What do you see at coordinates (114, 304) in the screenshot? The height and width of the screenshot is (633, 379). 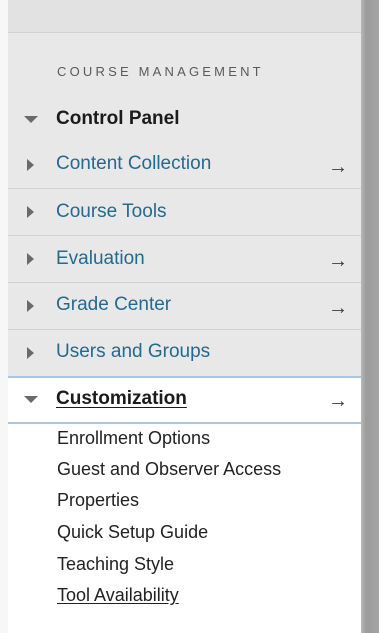 I see `nav-item-label: Grade Center` at bounding box center [114, 304].